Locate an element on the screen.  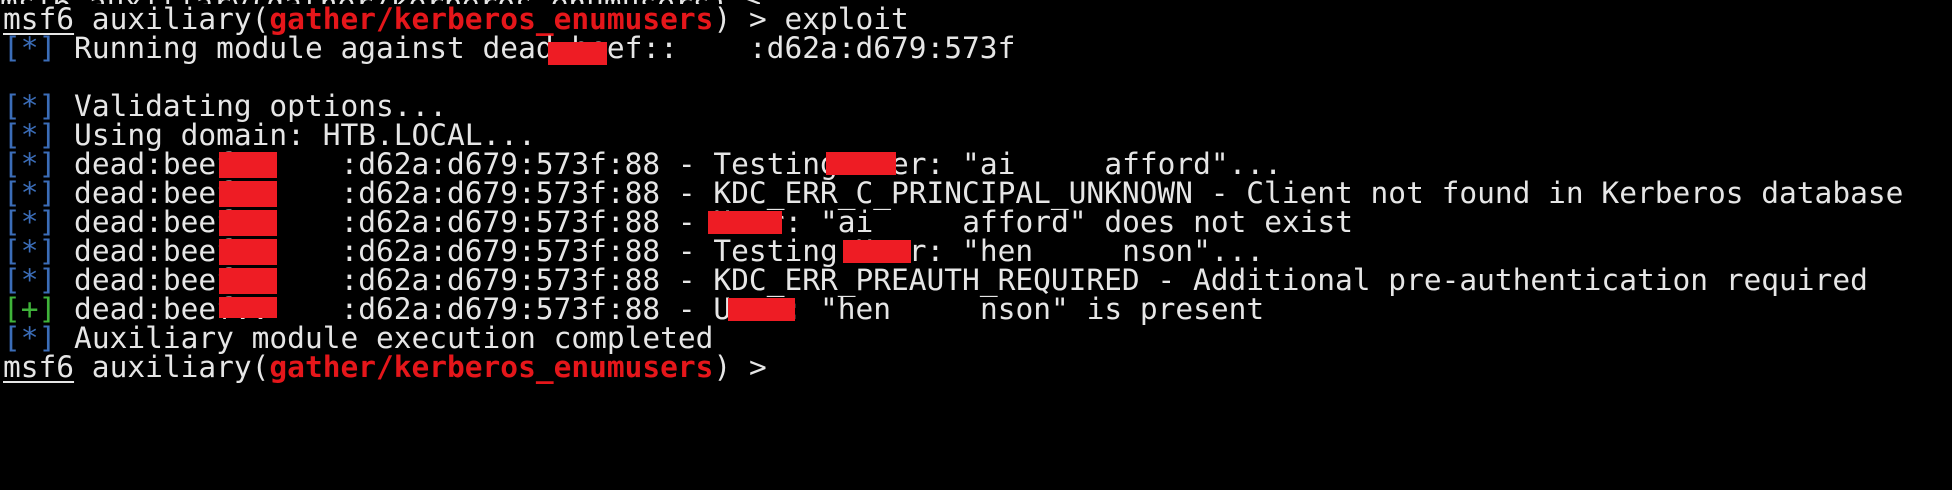
info-tag: [*] is located at coordinates (30, 48).